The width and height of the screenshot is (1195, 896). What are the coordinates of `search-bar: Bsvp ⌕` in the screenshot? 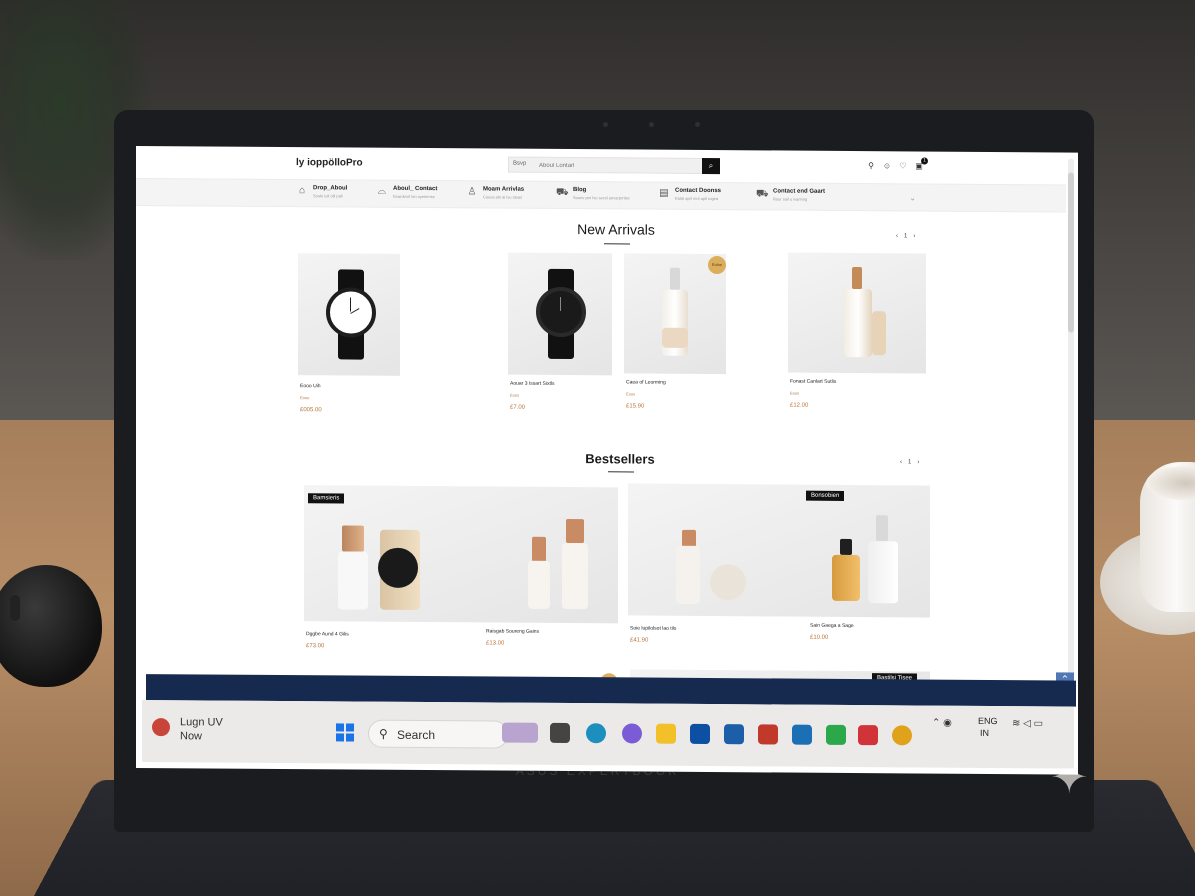 It's located at (614, 165).